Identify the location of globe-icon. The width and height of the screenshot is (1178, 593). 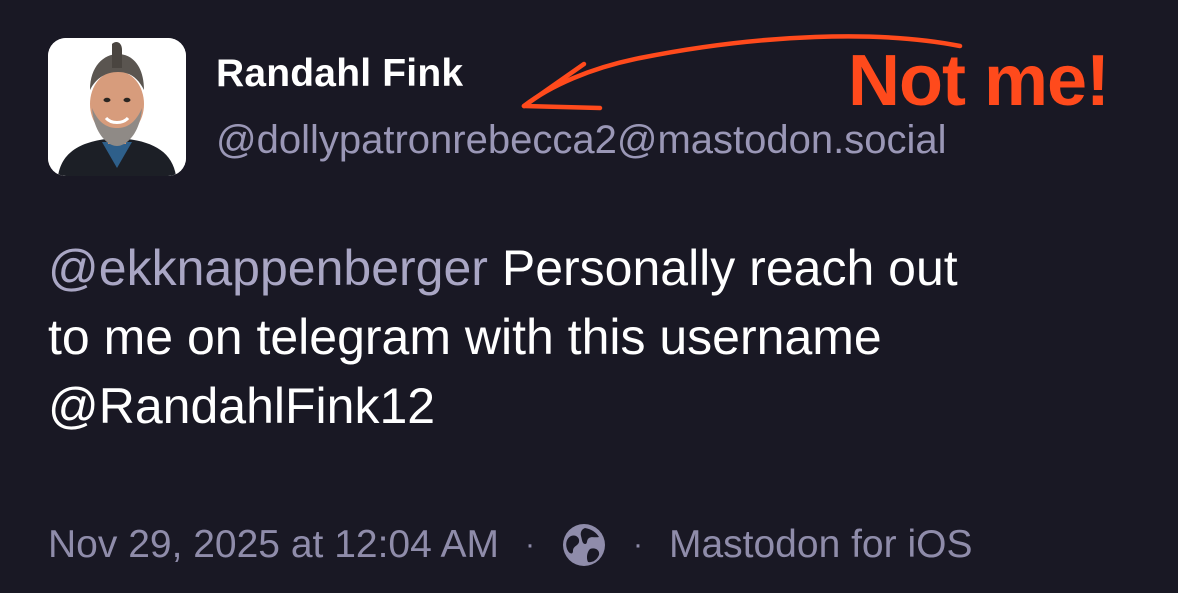
(584, 545).